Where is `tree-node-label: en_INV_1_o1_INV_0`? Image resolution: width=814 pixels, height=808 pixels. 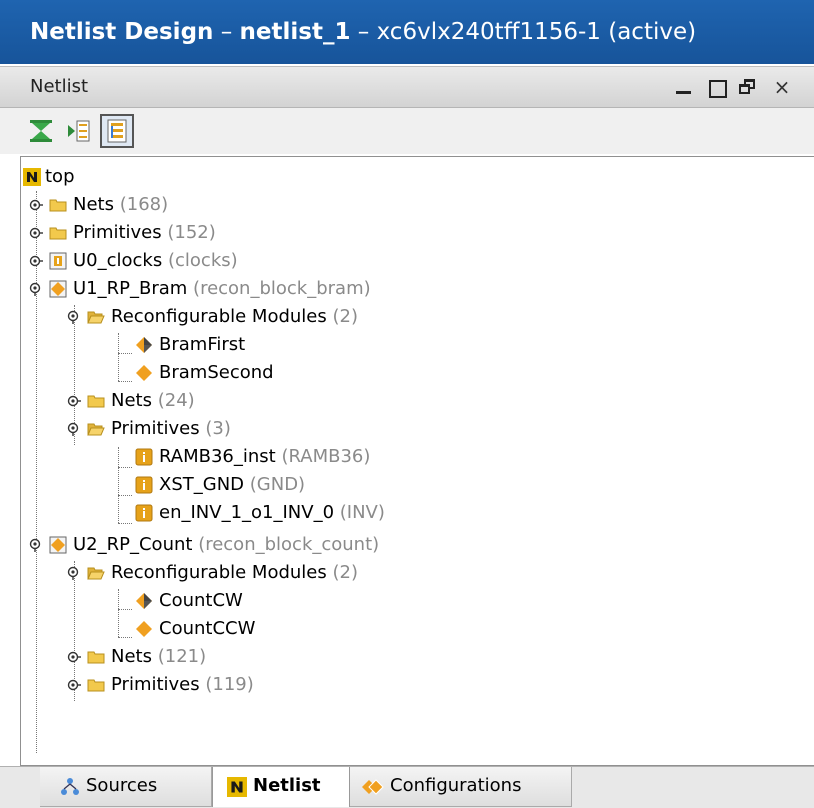 tree-node-label: en_INV_1_o1_INV_0 is located at coordinates (247, 512).